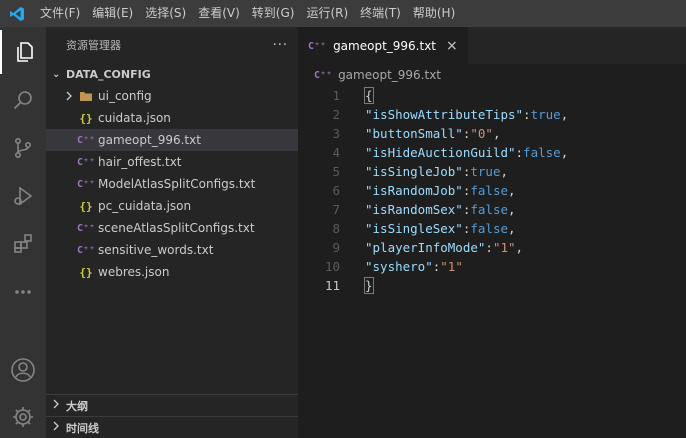 The image size is (686, 438). I want to click on more-icon, so click(23, 292).